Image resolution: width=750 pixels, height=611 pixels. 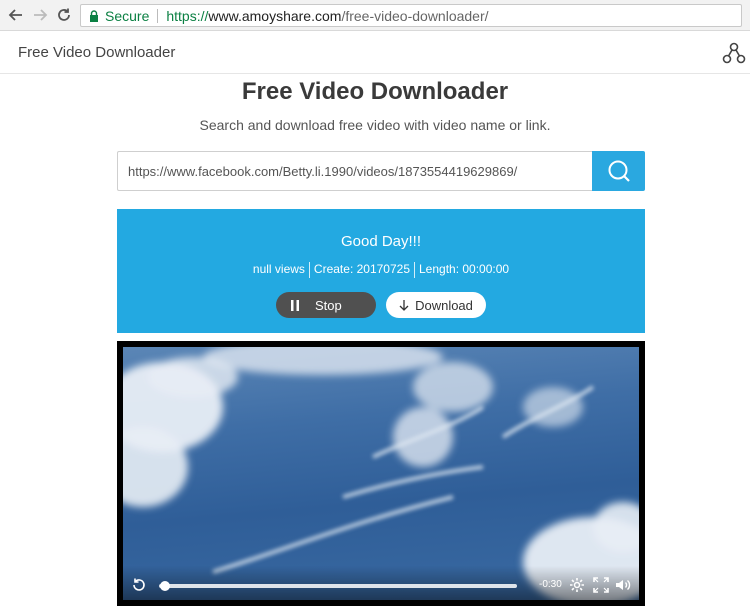 I want to click on download-button: Download, so click(x=436, y=305).